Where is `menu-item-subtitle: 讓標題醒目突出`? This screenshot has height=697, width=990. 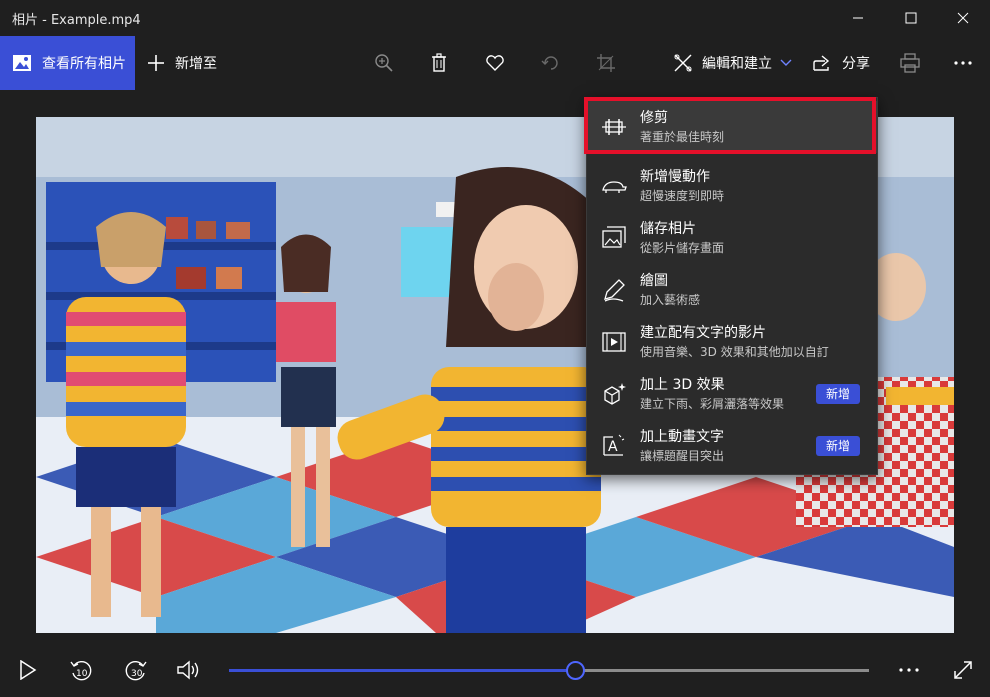 menu-item-subtitle: 讓標題醒目突出 is located at coordinates (682, 456).